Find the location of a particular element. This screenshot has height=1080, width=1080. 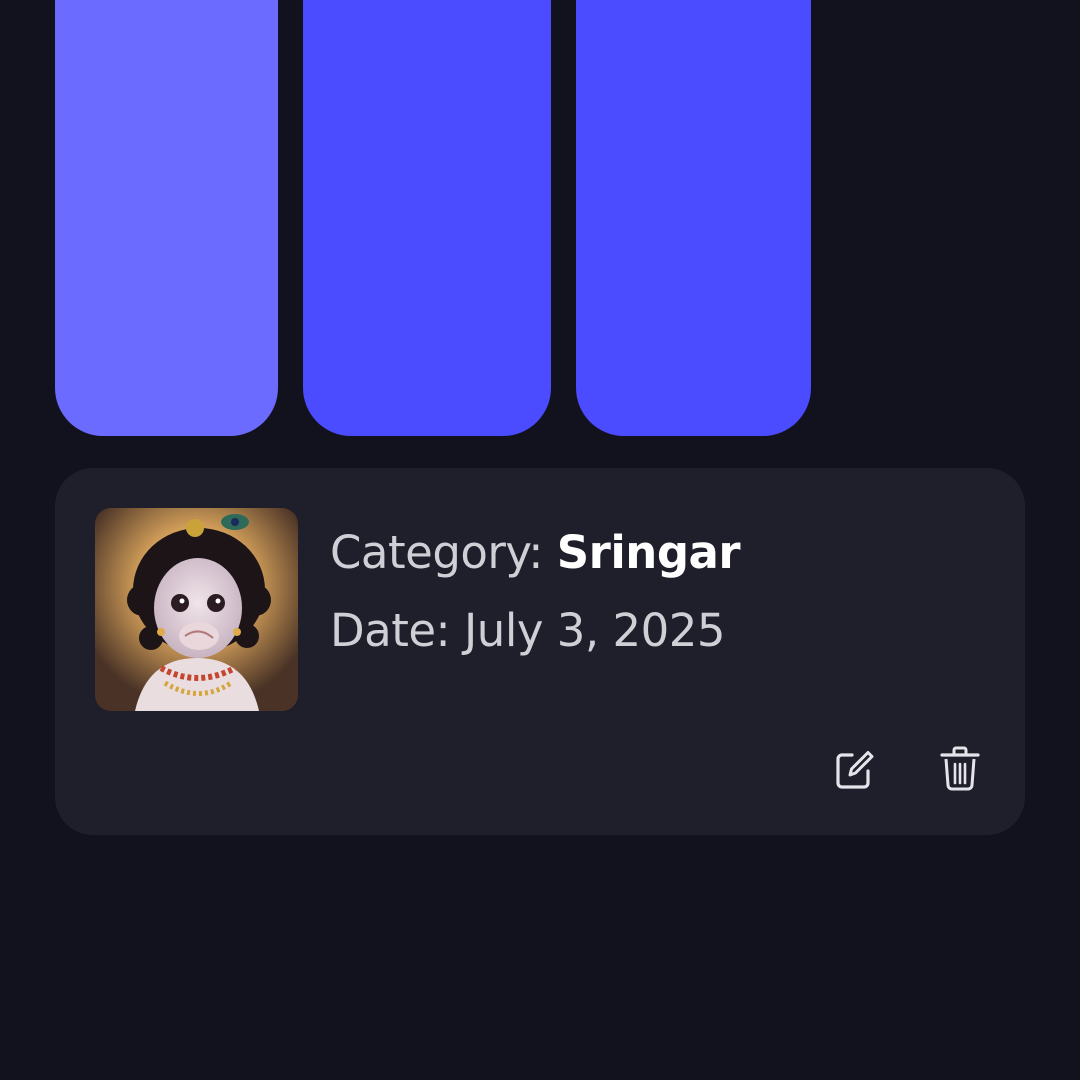

entry-info: Category: Sringar Date: July 3, 2025 is located at coordinates (535, 592).